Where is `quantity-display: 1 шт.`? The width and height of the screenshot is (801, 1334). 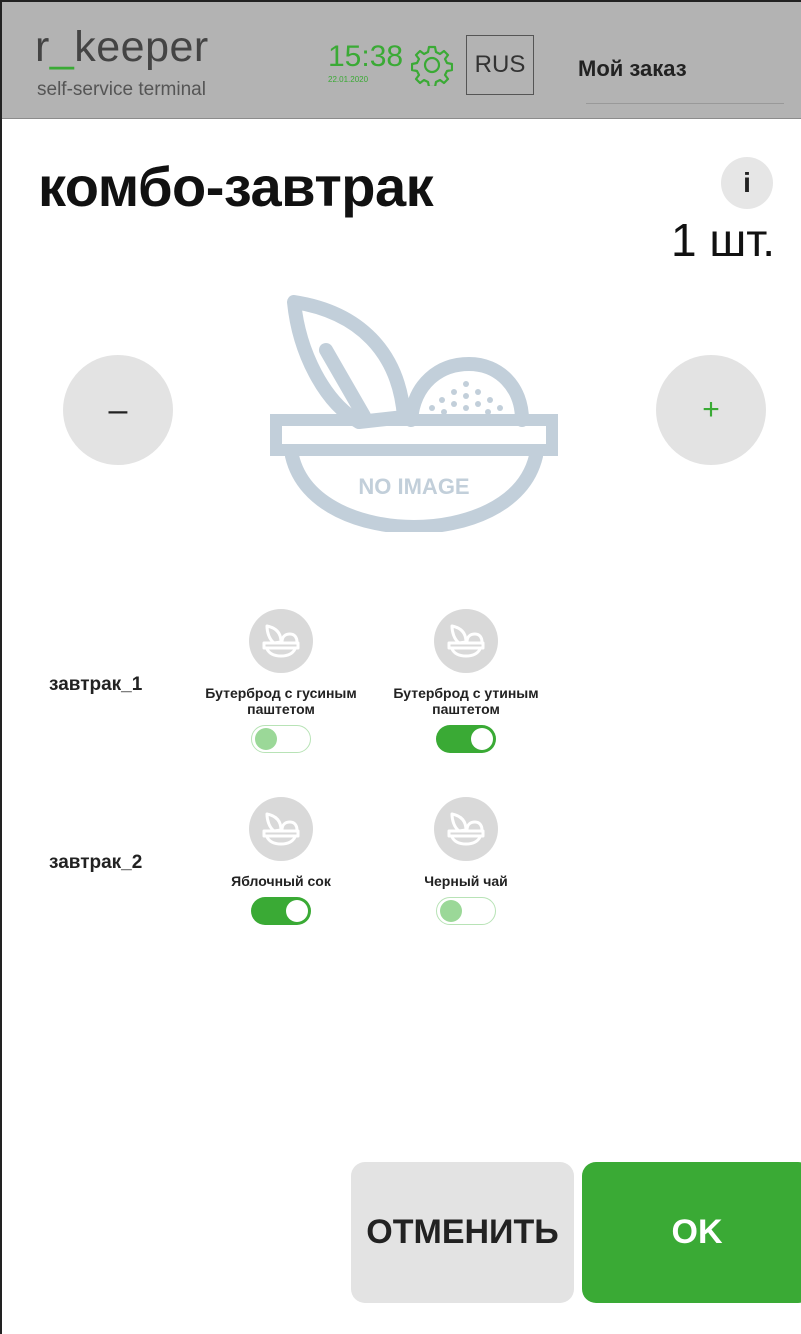
quantity-display: 1 шт. is located at coordinates (722, 240).